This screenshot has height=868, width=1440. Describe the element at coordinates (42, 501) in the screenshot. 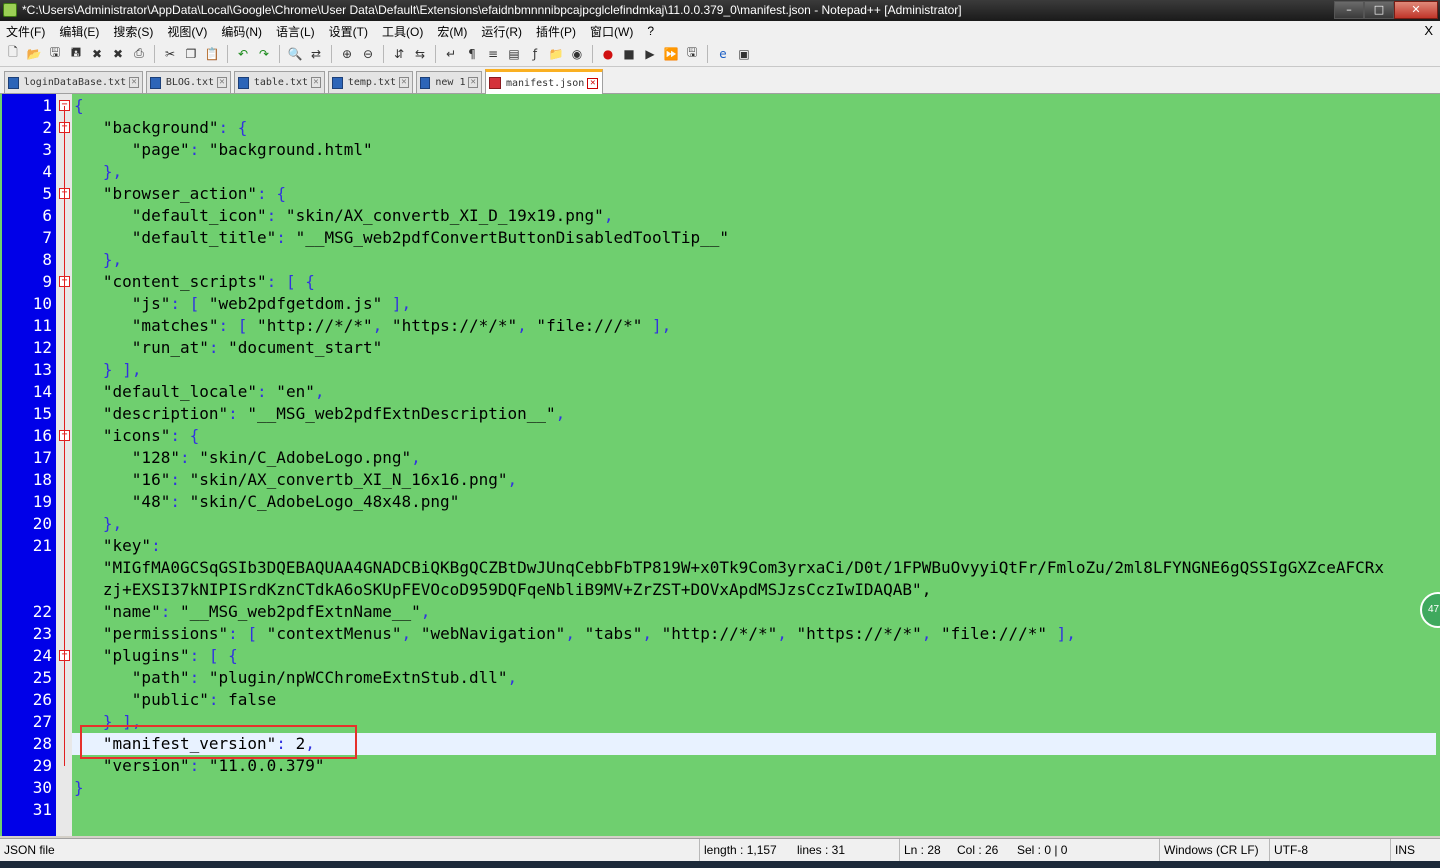

I see `line-number: 19` at that location.